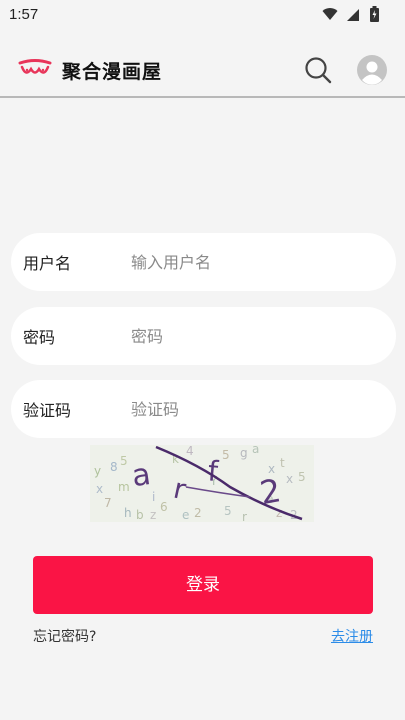 The image size is (405, 720). I want to click on username-input, so click(256, 262).